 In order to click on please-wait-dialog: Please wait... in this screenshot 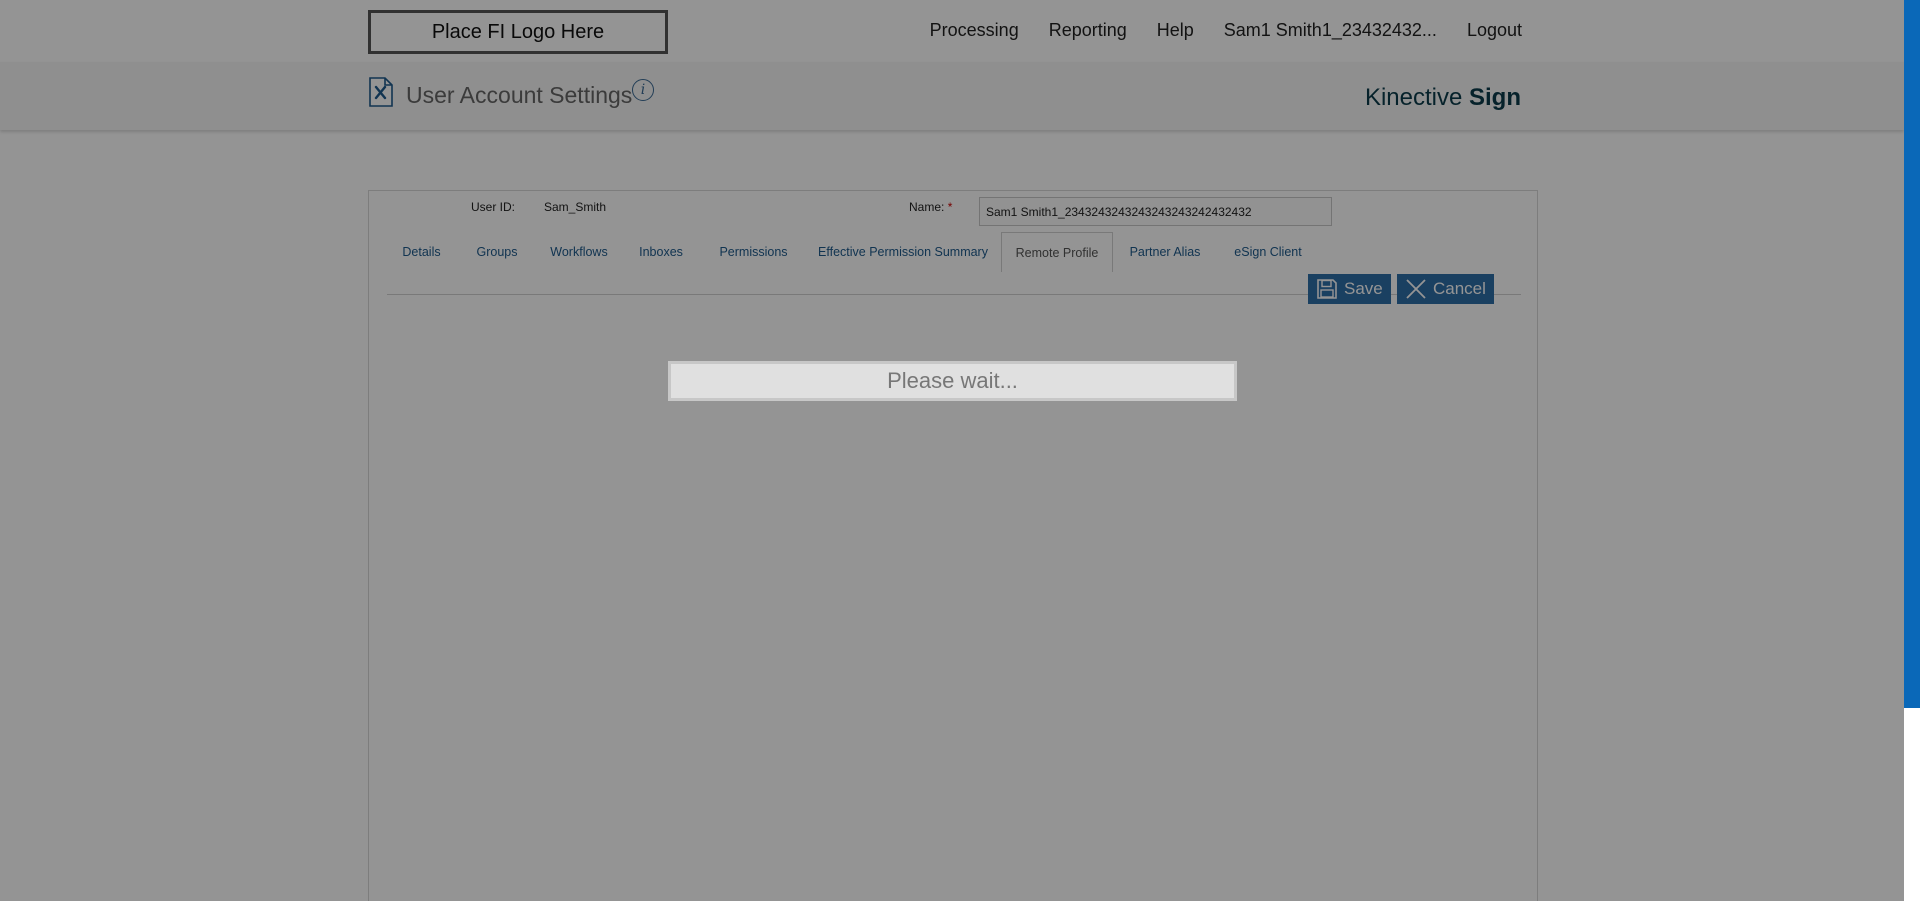, I will do `click(952, 381)`.